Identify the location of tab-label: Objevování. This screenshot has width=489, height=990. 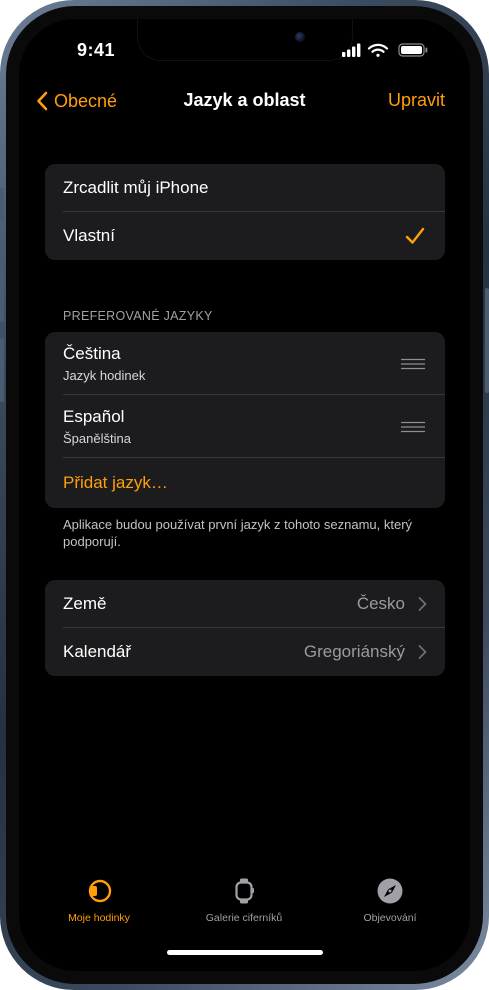
(390, 918).